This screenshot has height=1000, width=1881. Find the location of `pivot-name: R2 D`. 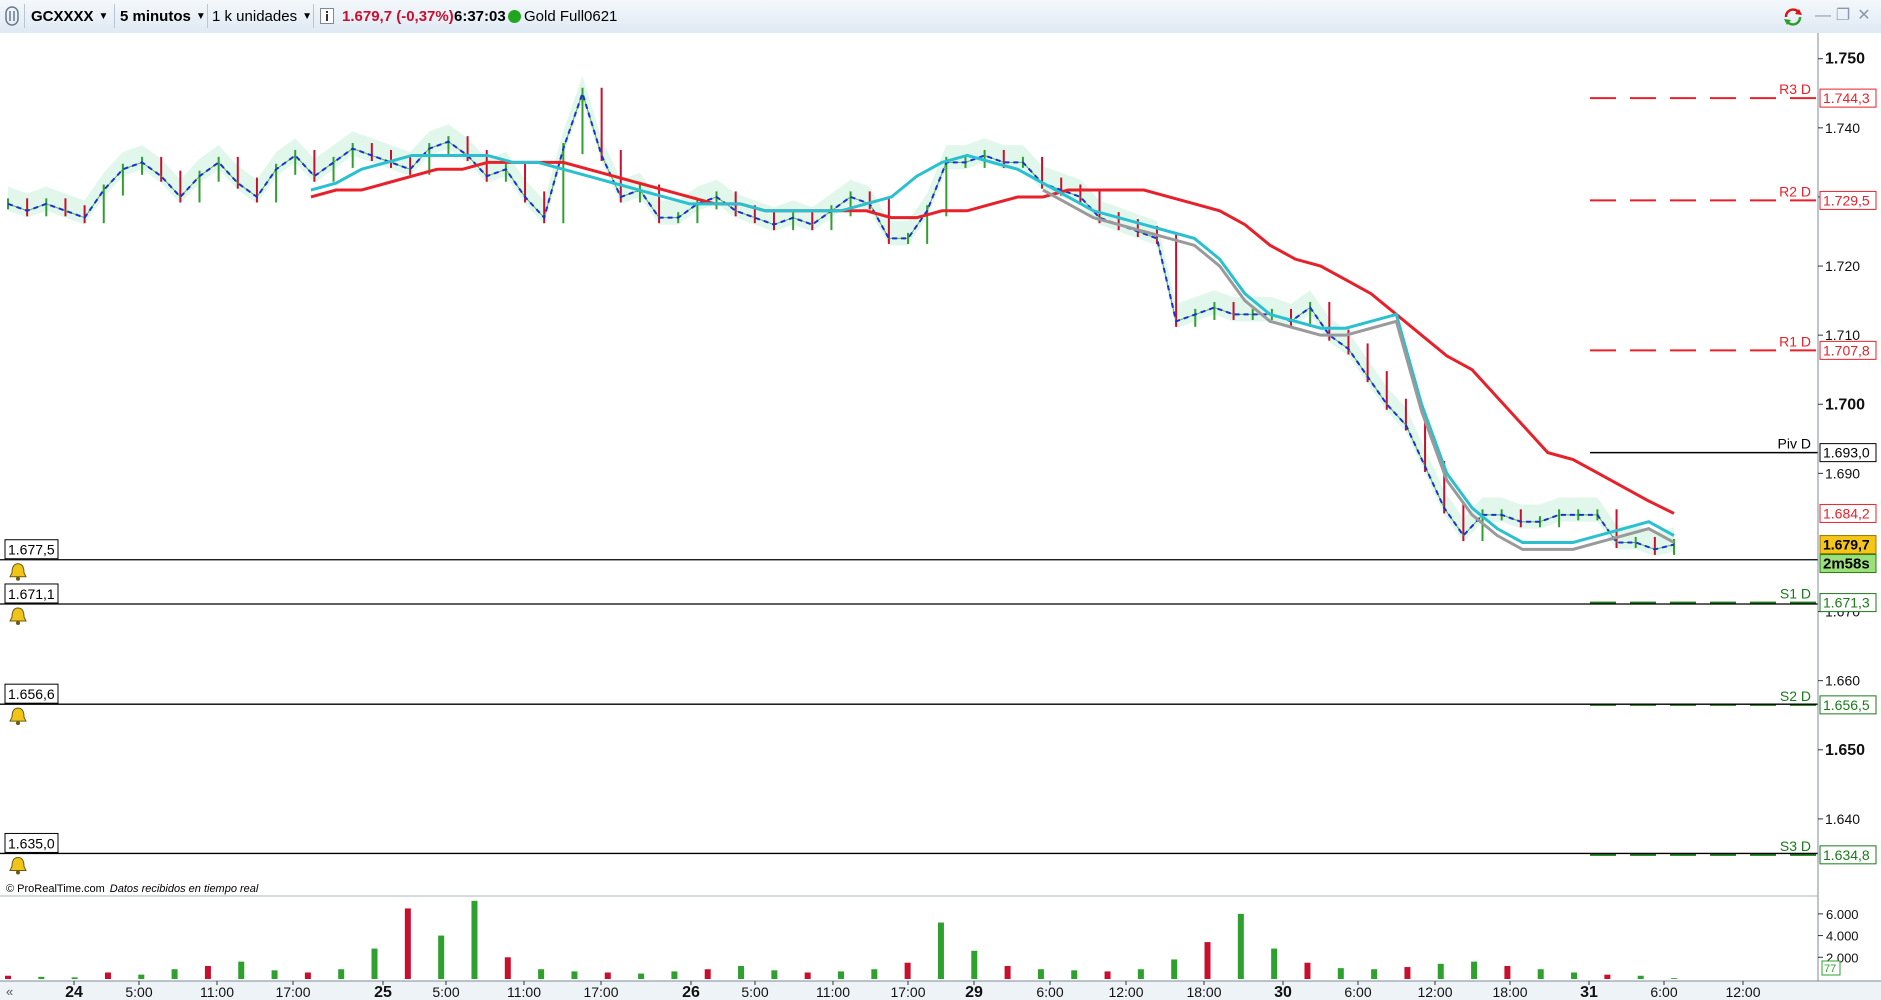

pivot-name: R2 D is located at coordinates (1795, 191).